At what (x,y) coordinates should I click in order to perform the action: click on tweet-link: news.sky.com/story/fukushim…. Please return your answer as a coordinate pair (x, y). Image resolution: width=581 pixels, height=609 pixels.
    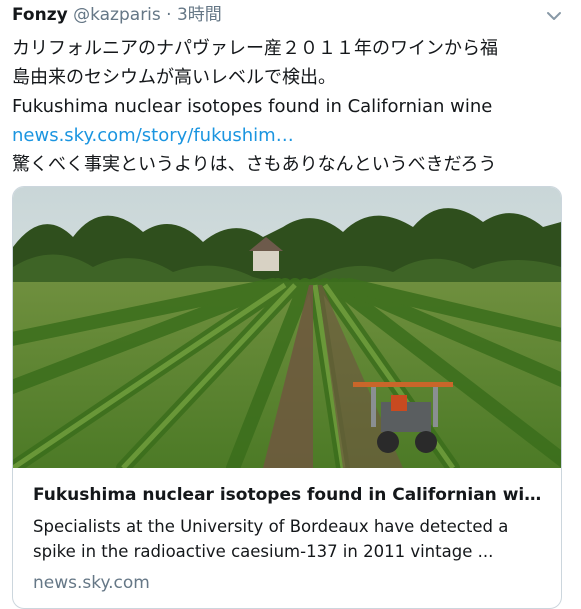
    Looking at the image, I should click on (292, 135).